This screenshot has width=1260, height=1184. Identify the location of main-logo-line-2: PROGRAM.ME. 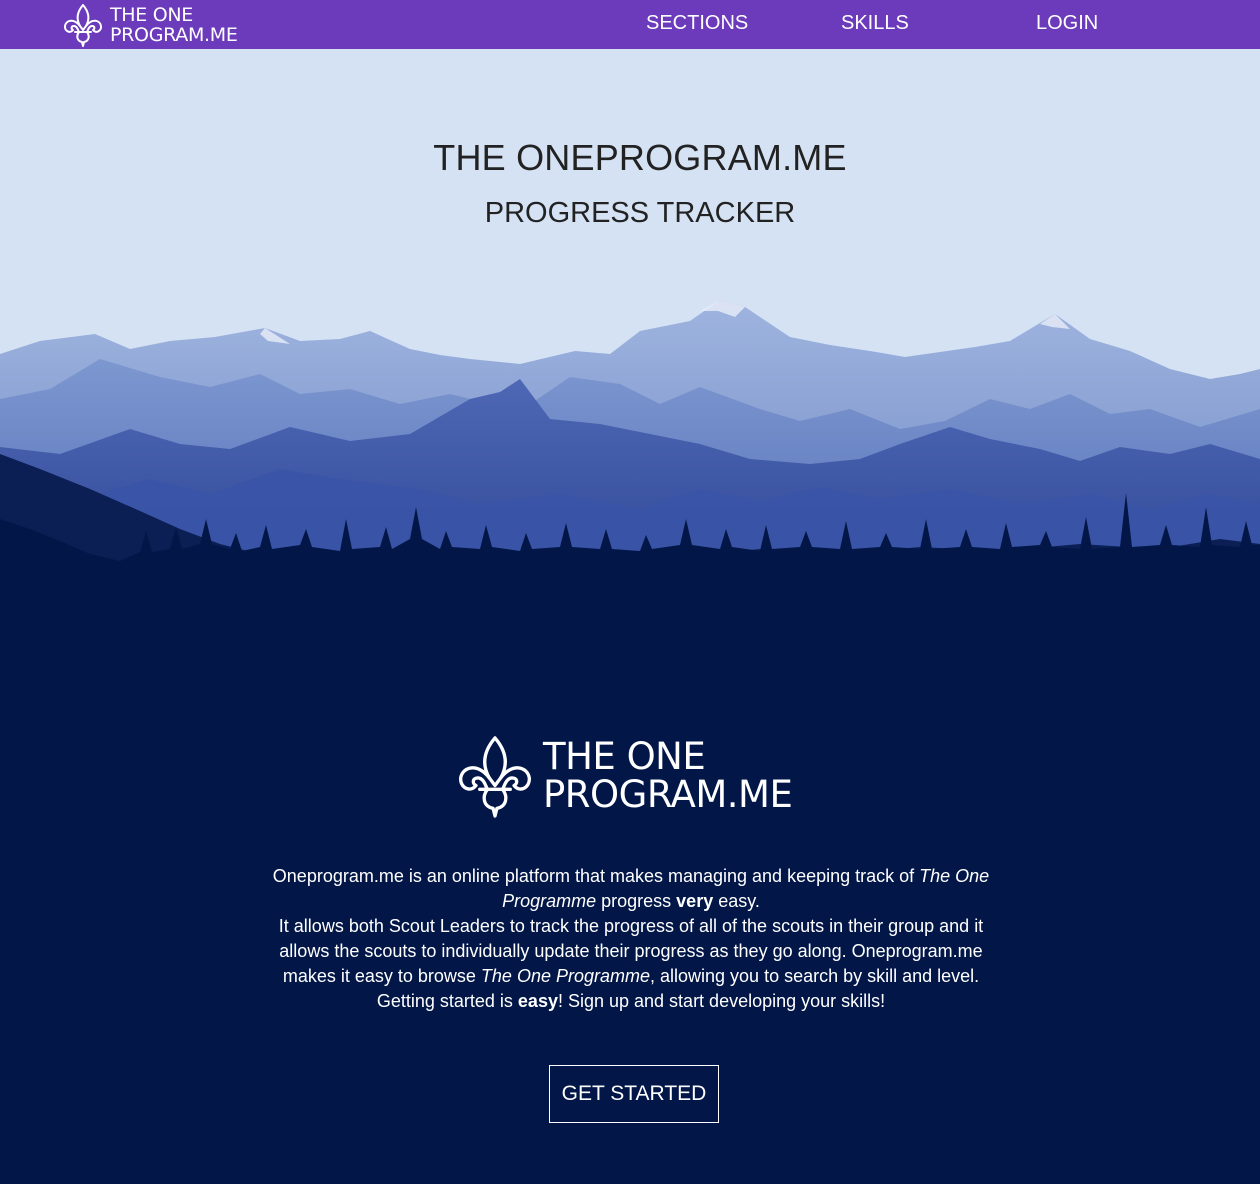
(668, 794).